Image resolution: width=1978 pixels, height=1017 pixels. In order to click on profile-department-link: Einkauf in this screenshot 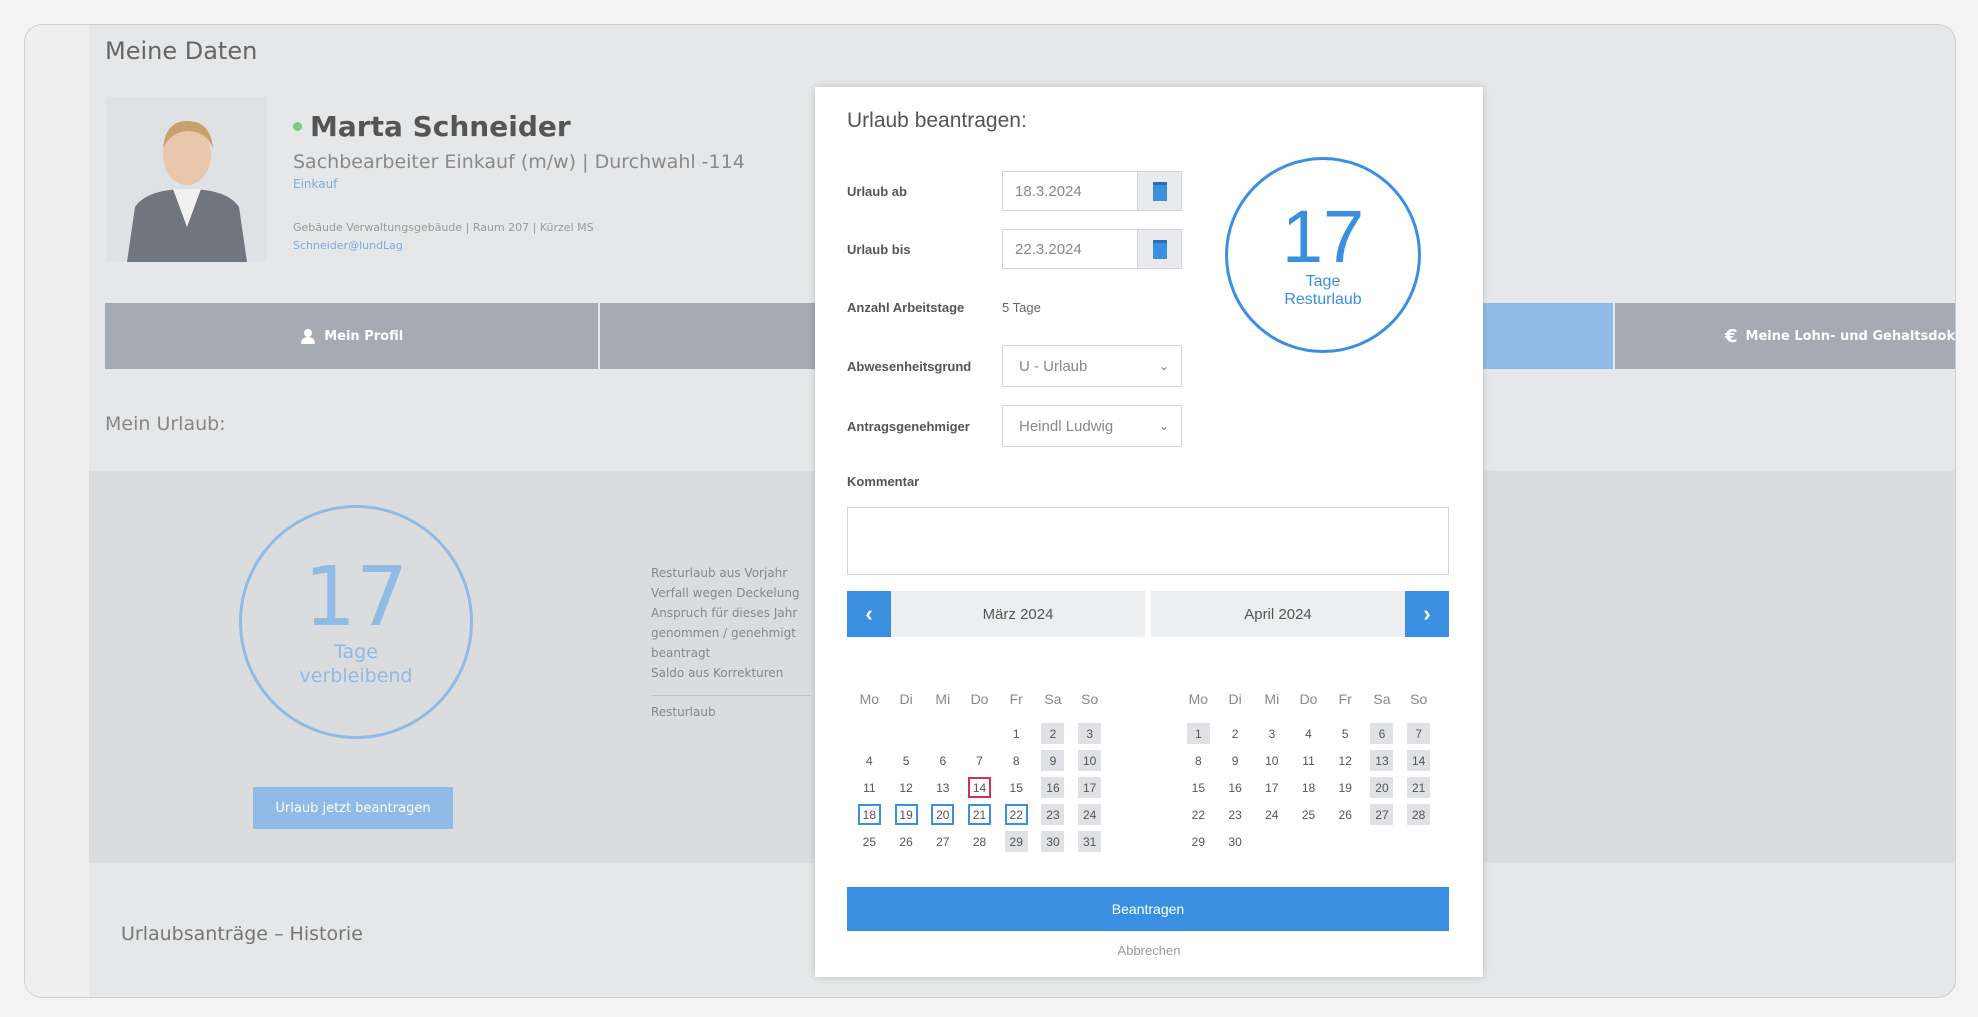, I will do `click(519, 184)`.